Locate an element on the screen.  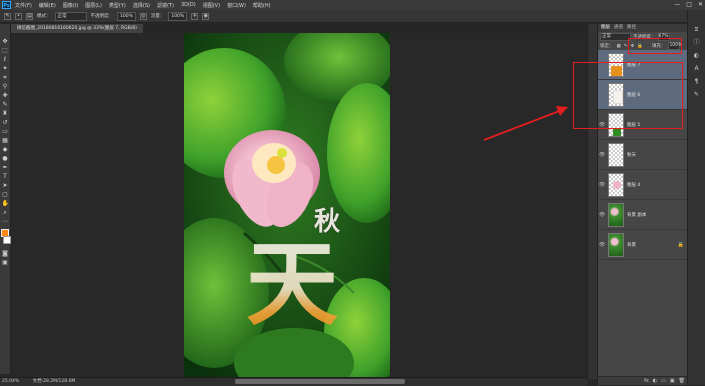
history-icon: ⧖ is located at coordinates (697, 29).